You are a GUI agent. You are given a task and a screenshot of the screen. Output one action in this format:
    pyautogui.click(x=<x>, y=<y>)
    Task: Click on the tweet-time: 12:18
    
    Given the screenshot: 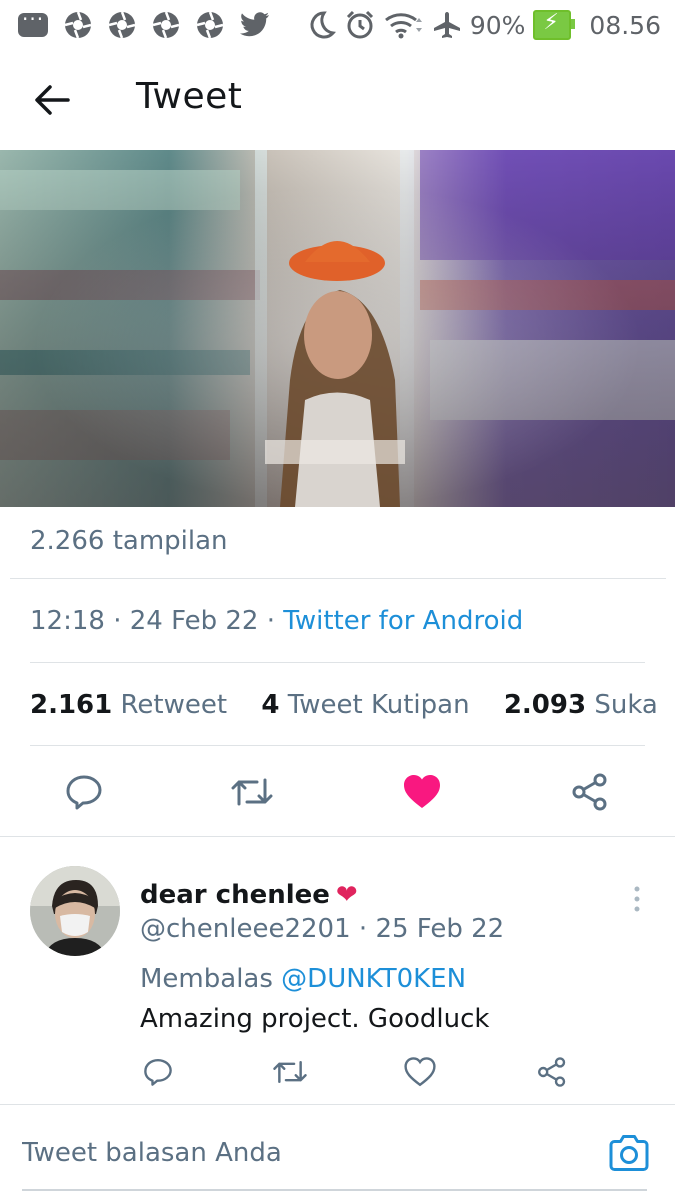 What is the action you would take?
    pyautogui.click(x=67, y=621)
    